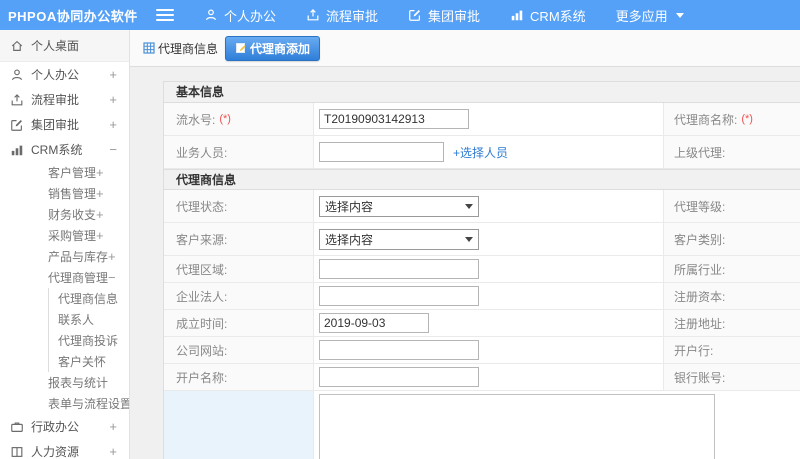  What do you see at coordinates (89, 319) in the screenshot?
I see `sidebar-item-contacts: 联系人` at bounding box center [89, 319].